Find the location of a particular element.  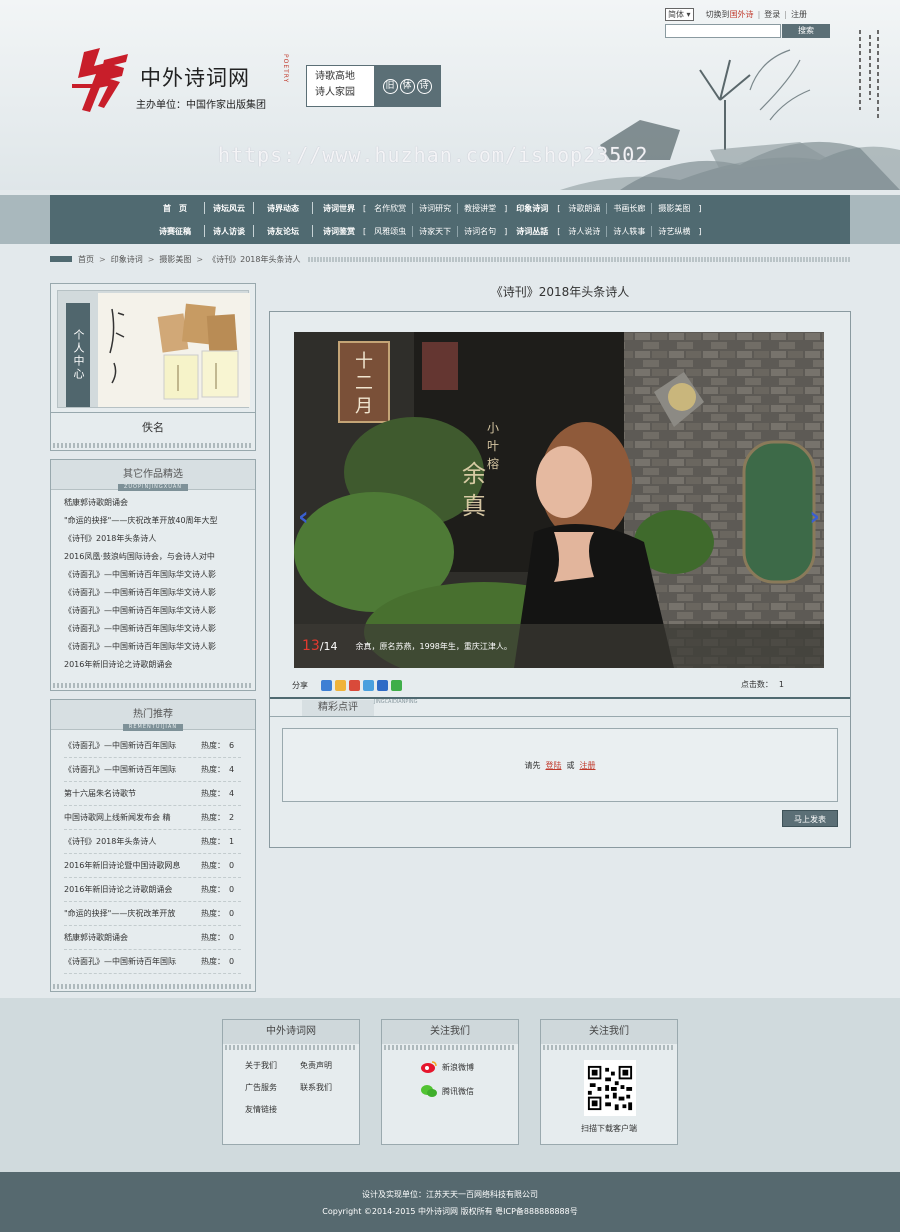

share-add-icon is located at coordinates (326, 685).